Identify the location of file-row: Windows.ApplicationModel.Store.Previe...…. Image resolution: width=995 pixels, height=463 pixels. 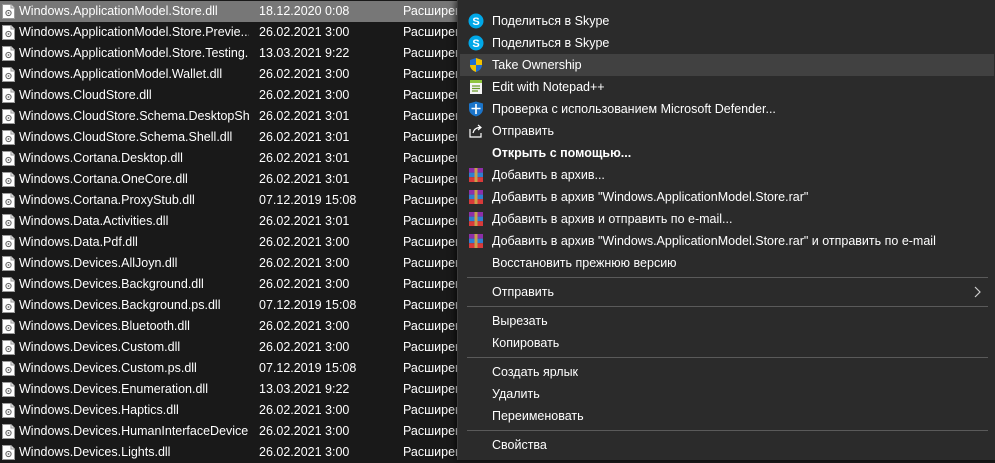
(253, 32).